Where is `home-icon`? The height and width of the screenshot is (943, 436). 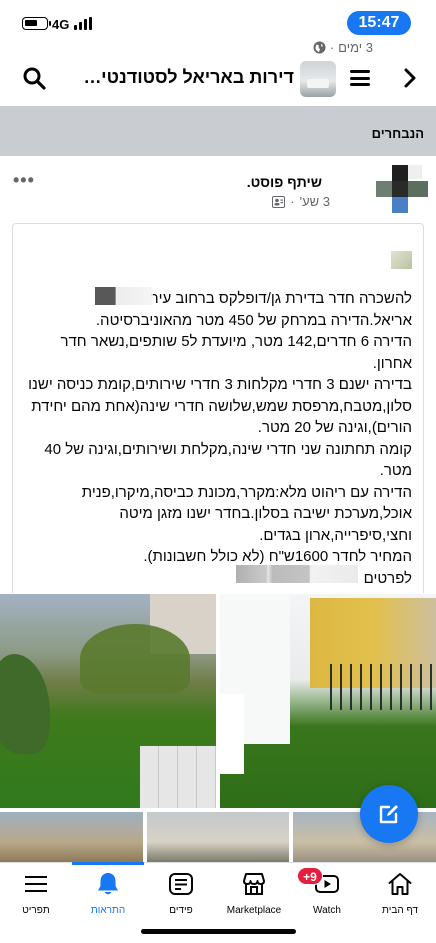 home-icon is located at coordinates (400, 884).